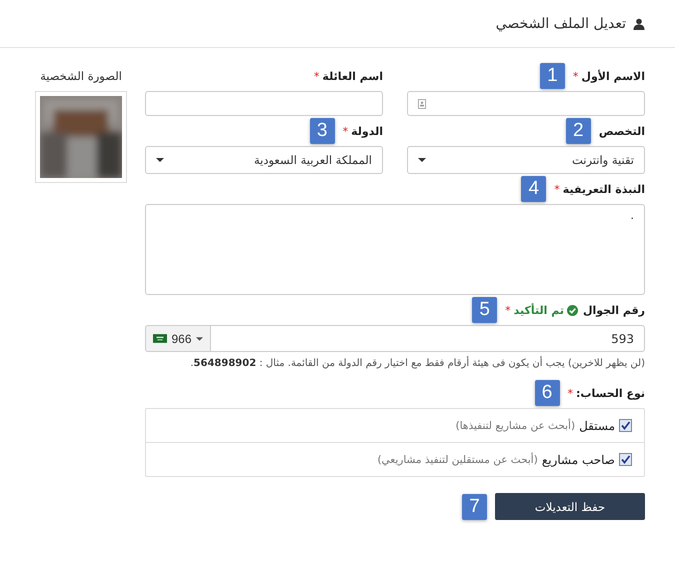 This screenshot has height=581, width=675. Describe the element at coordinates (322, 131) in the screenshot. I see `step-badge: 3` at that location.